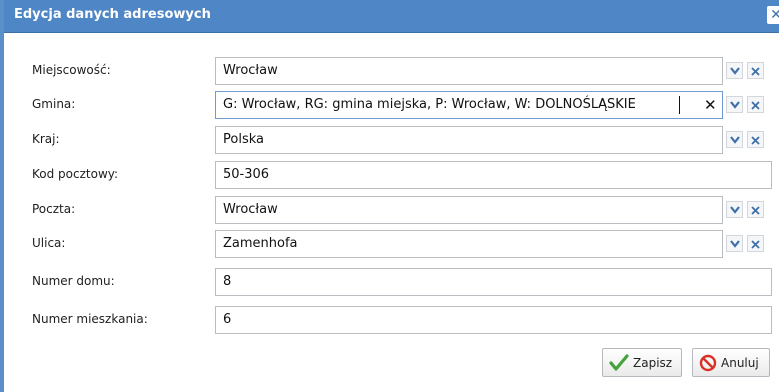 This screenshot has width=779, height=392. Describe the element at coordinates (653, 363) in the screenshot. I see `save-button-label: Zapisz` at that location.